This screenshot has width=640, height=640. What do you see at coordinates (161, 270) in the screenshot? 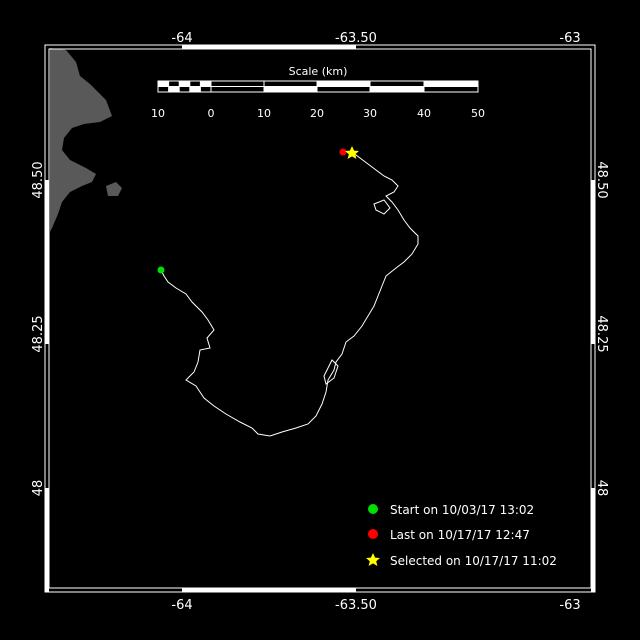
I see `start-marker` at bounding box center [161, 270].